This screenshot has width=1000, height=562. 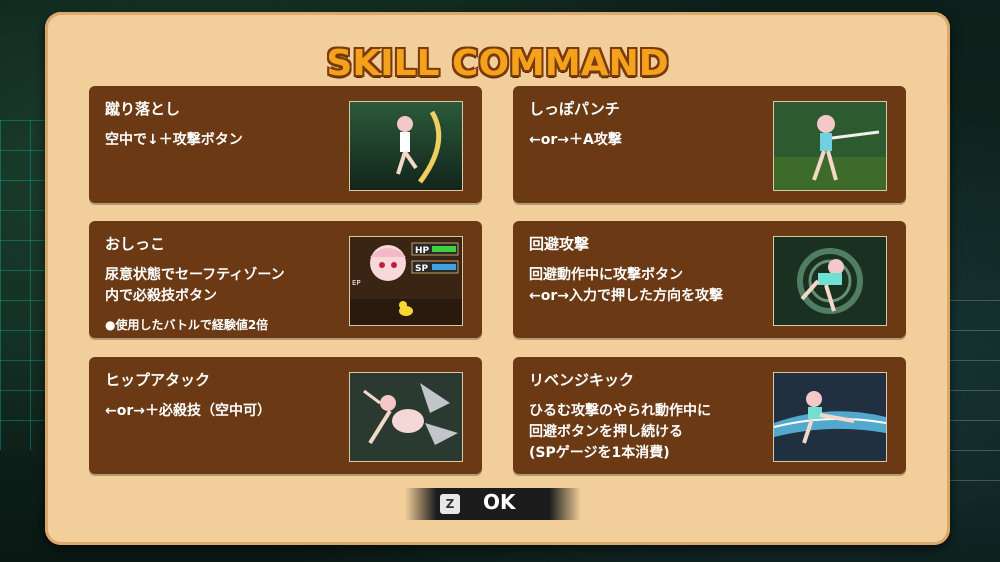 I want to click on skill-name: しっぽパンチ, so click(x=574, y=109).